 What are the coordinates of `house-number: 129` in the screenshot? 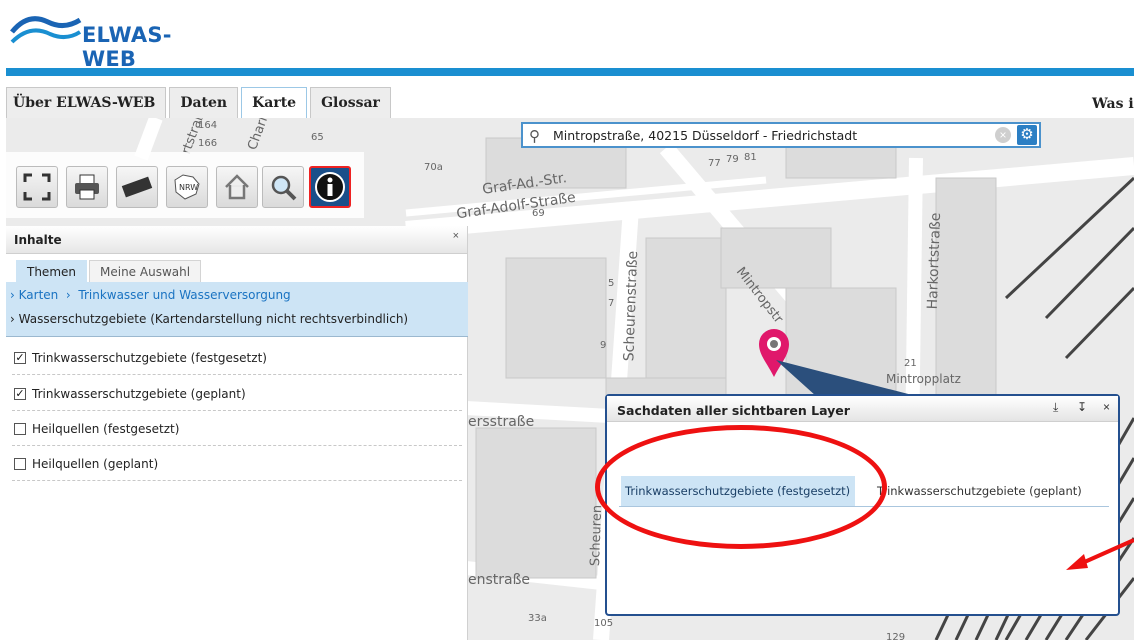 It's located at (896, 636).